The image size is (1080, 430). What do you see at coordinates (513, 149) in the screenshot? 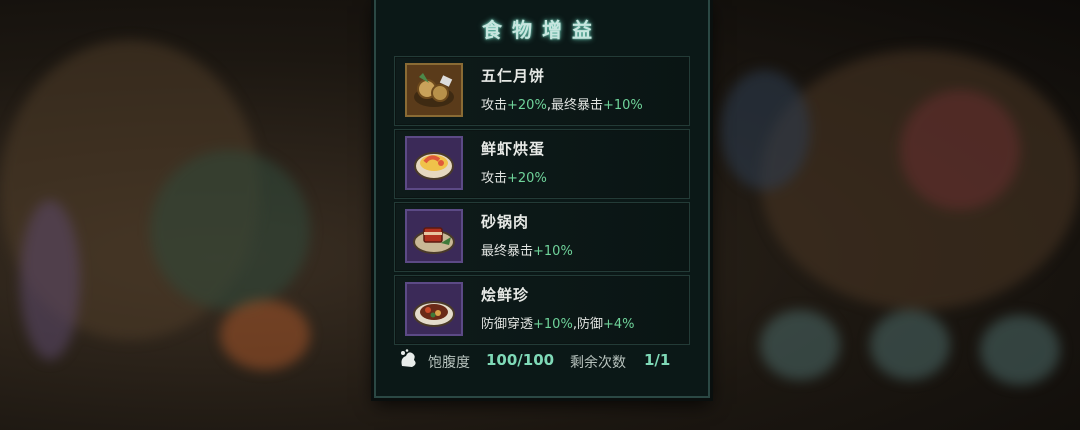
I see `food-name: 鲜虾烘蛋` at bounding box center [513, 149].